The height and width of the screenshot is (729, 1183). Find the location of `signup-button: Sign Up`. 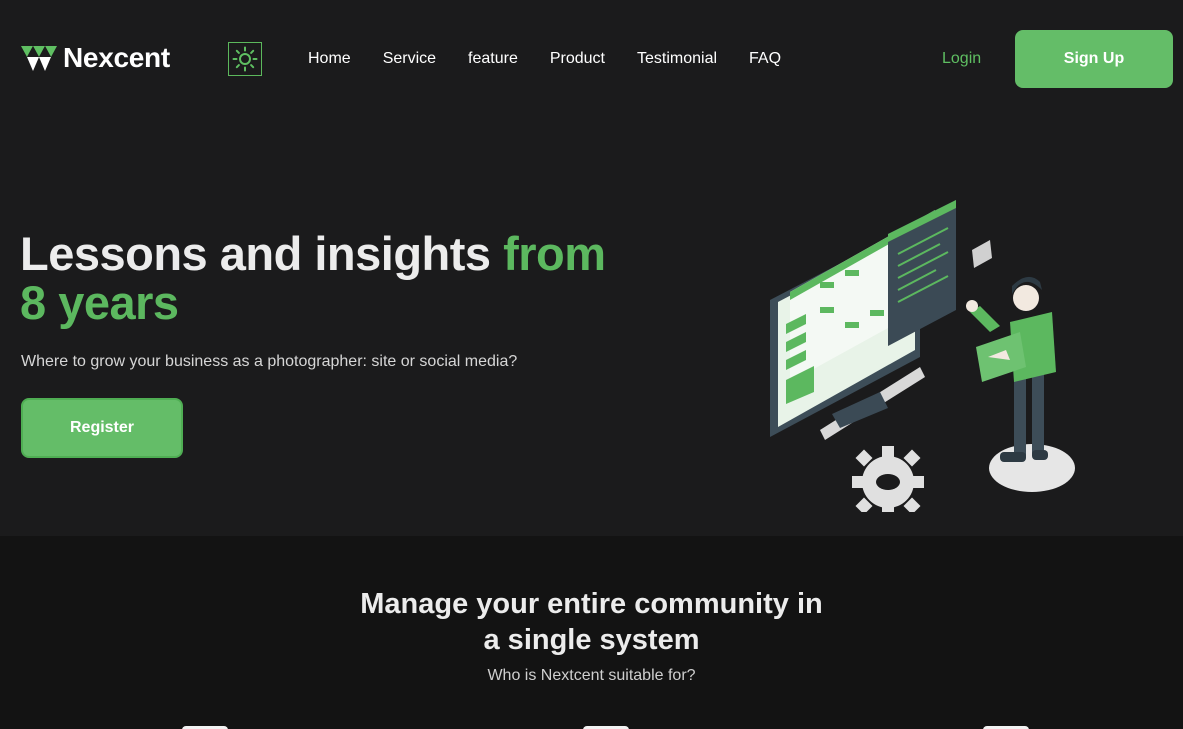

signup-button: Sign Up is located at coordinates (1094, 59).